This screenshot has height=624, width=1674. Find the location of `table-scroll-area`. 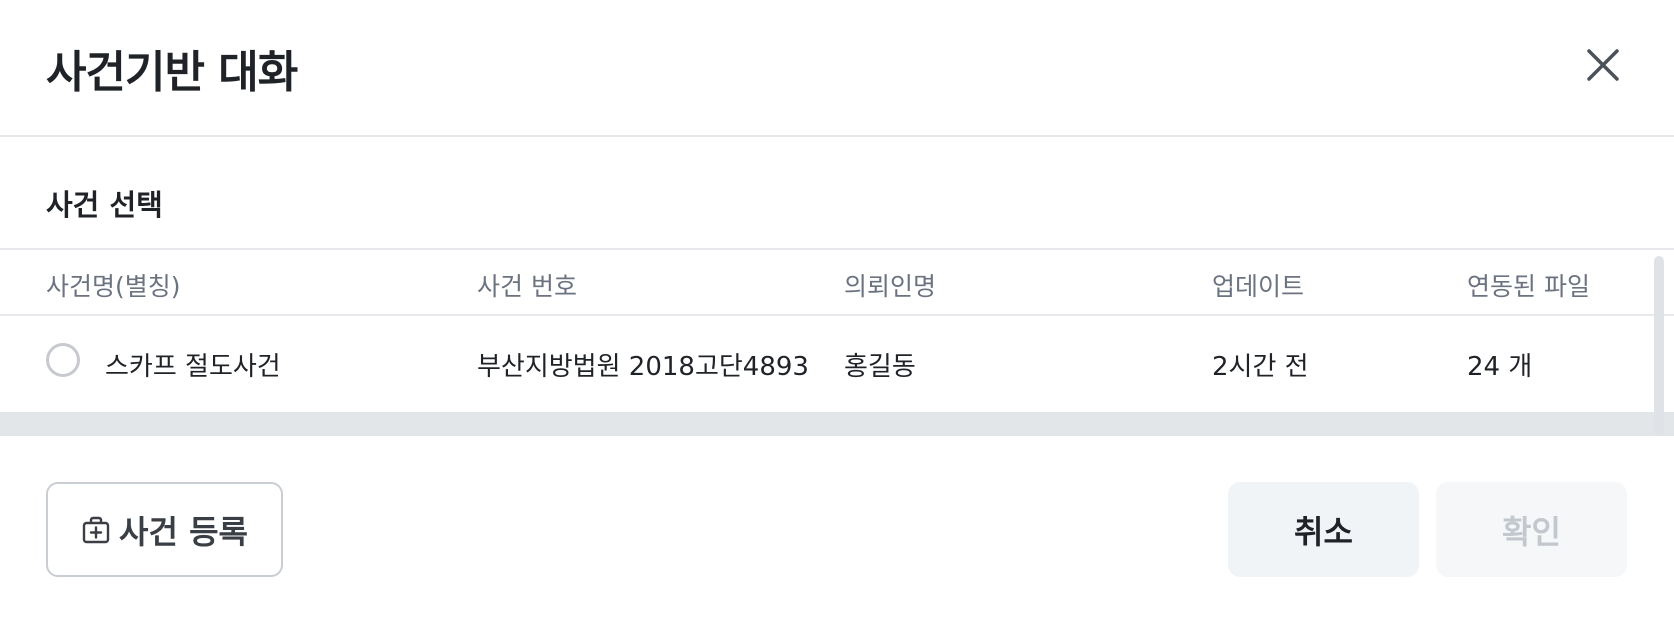

table-scroll-area is located at coordinates (837, 424).